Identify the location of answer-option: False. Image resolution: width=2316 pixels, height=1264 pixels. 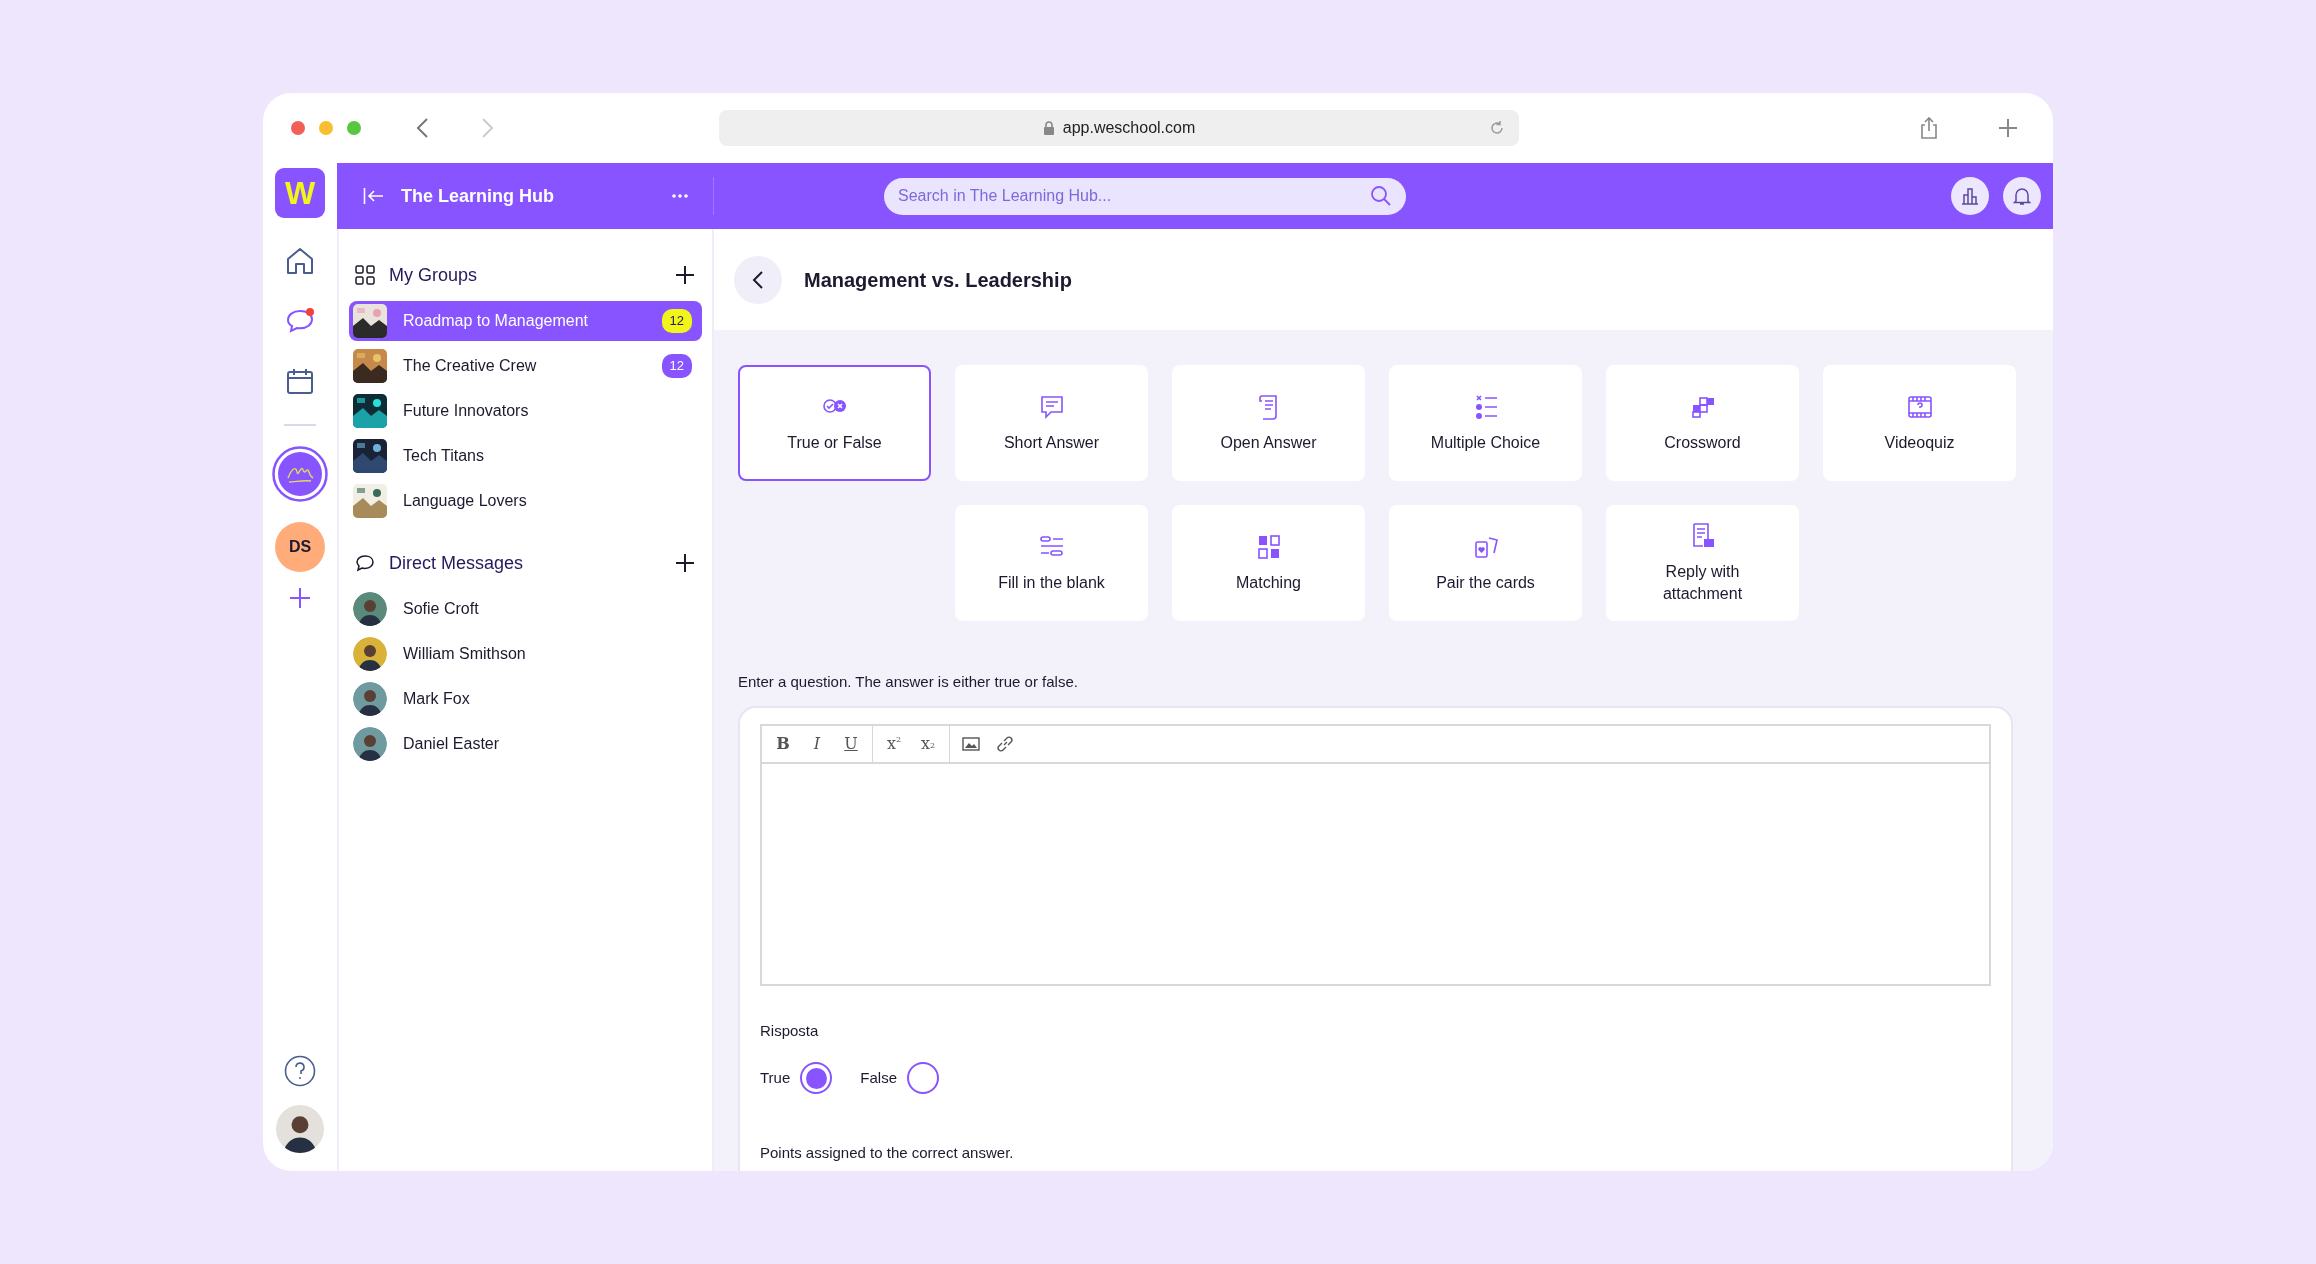
(899, 1078).